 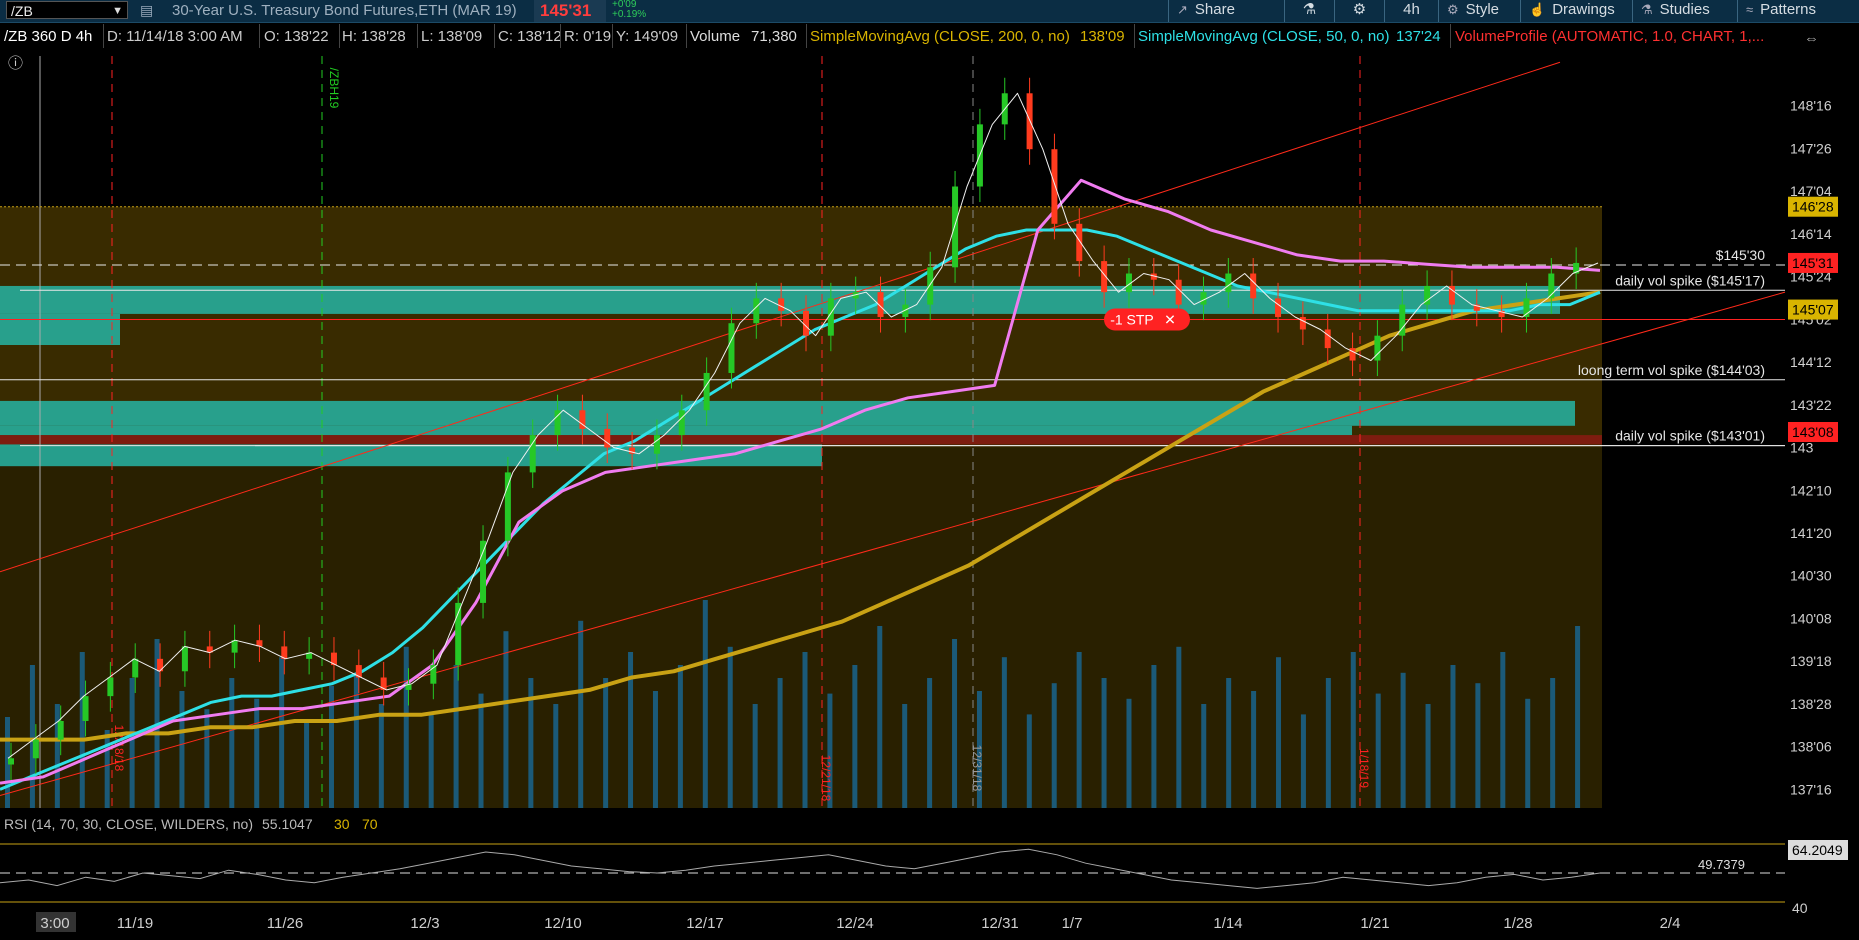 What do you see at coordinates (1309, 11) in the screenshot?
I see `flask-button: ⚗` at bounding box center [1309, 11].